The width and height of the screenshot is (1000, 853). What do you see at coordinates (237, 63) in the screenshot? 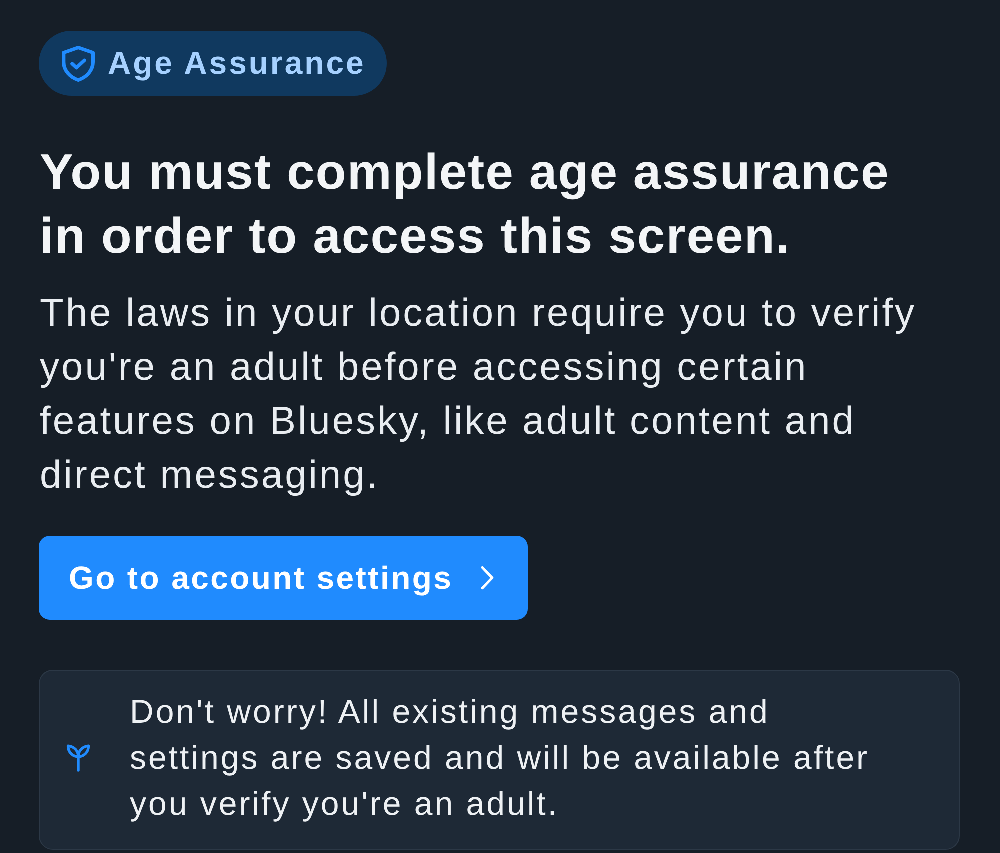
I see `badge-label: Age Assurance` at bounding box center [237, 63].